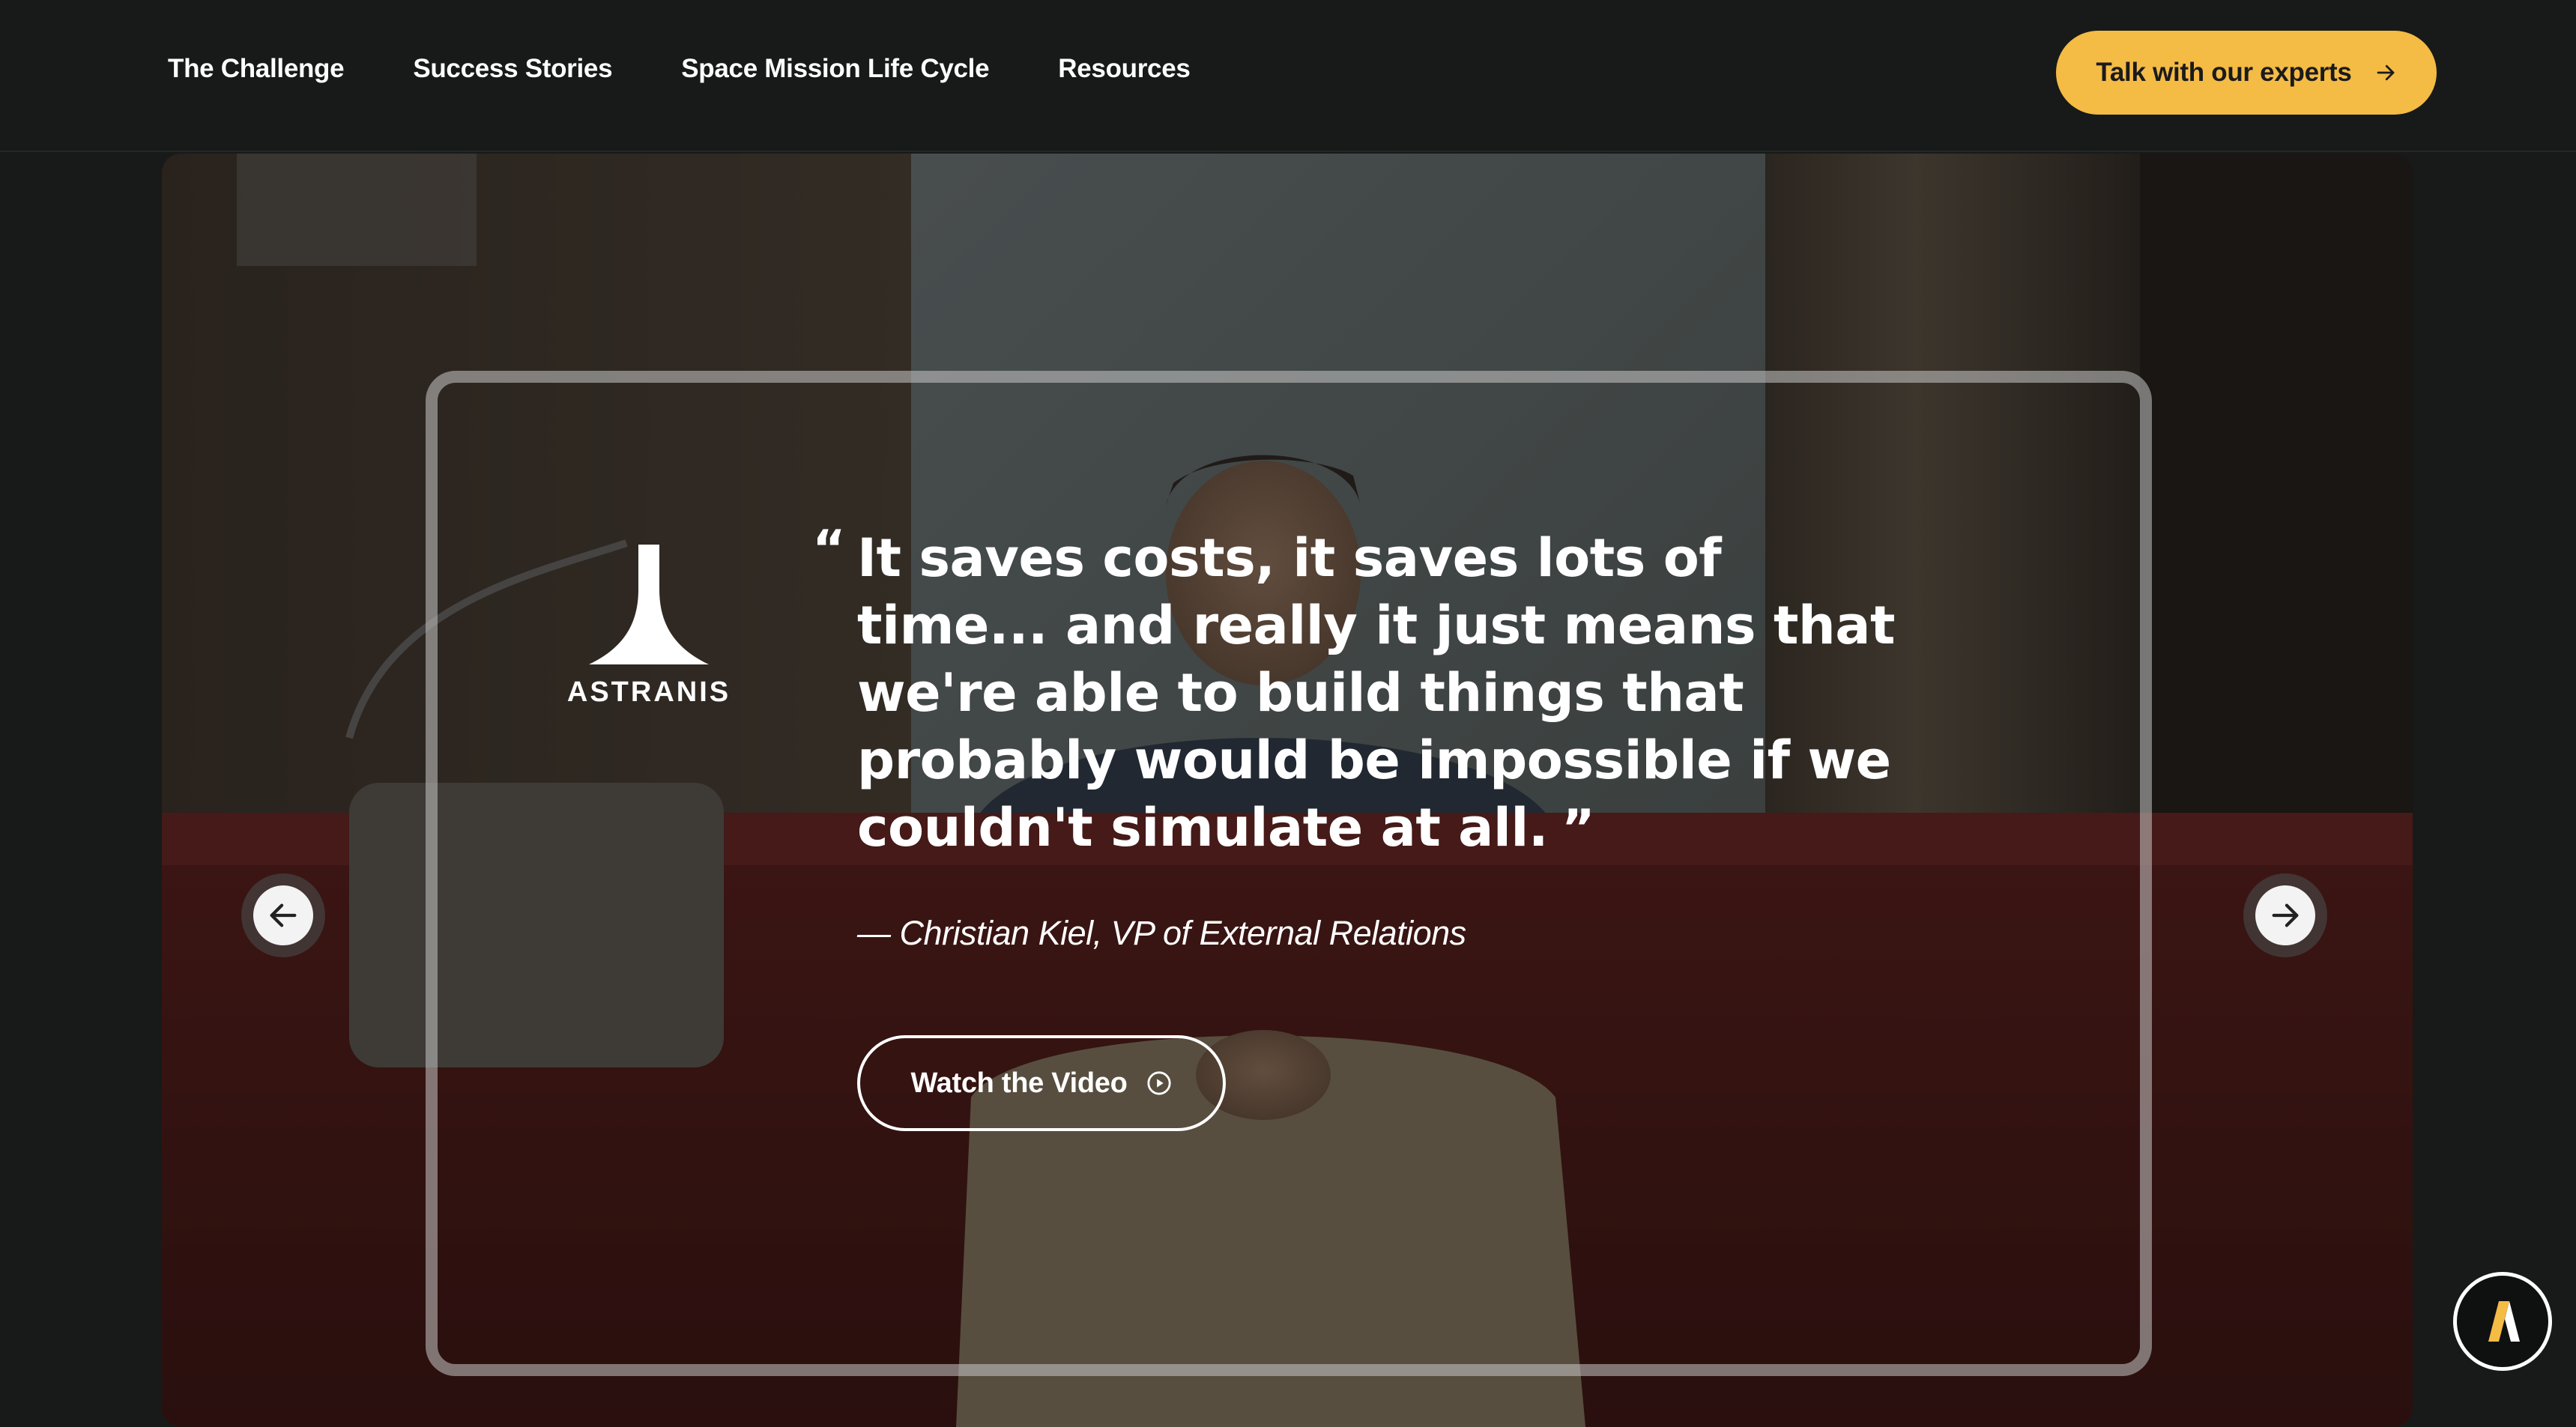 The width and height of the screenshot is (2576, 1427). Describe the element at coordinates (1124, 69) in the screenshot. I see `nav-item-resources: Resources` at that location.